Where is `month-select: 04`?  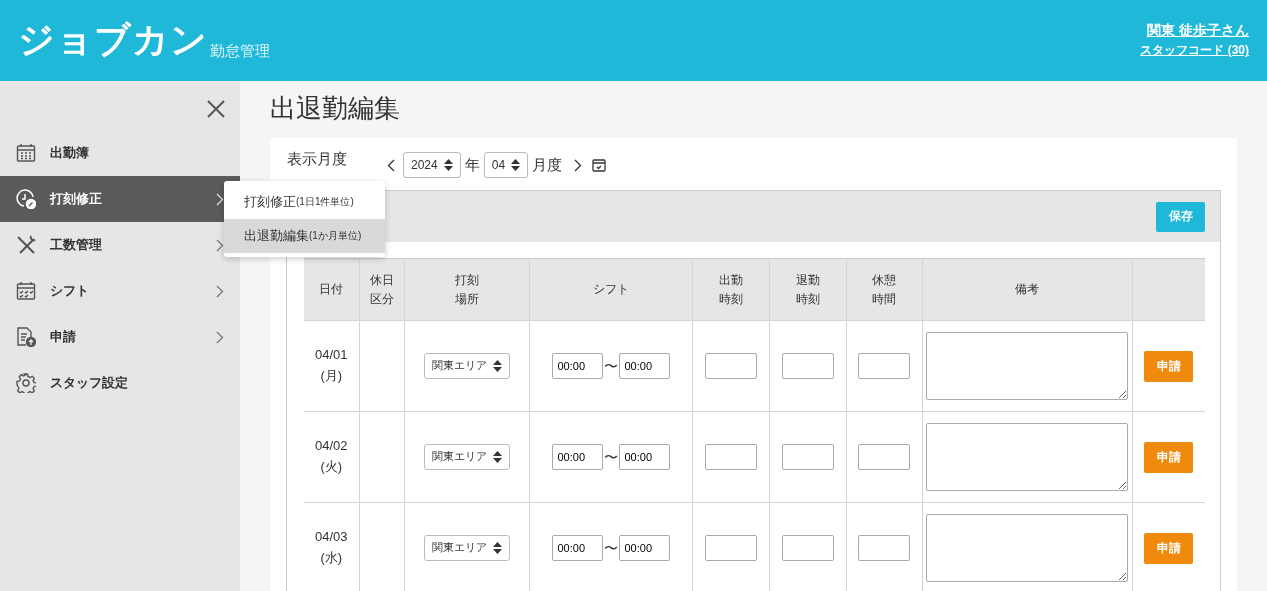
month-select: 04 is located at coordinates (506, 165).